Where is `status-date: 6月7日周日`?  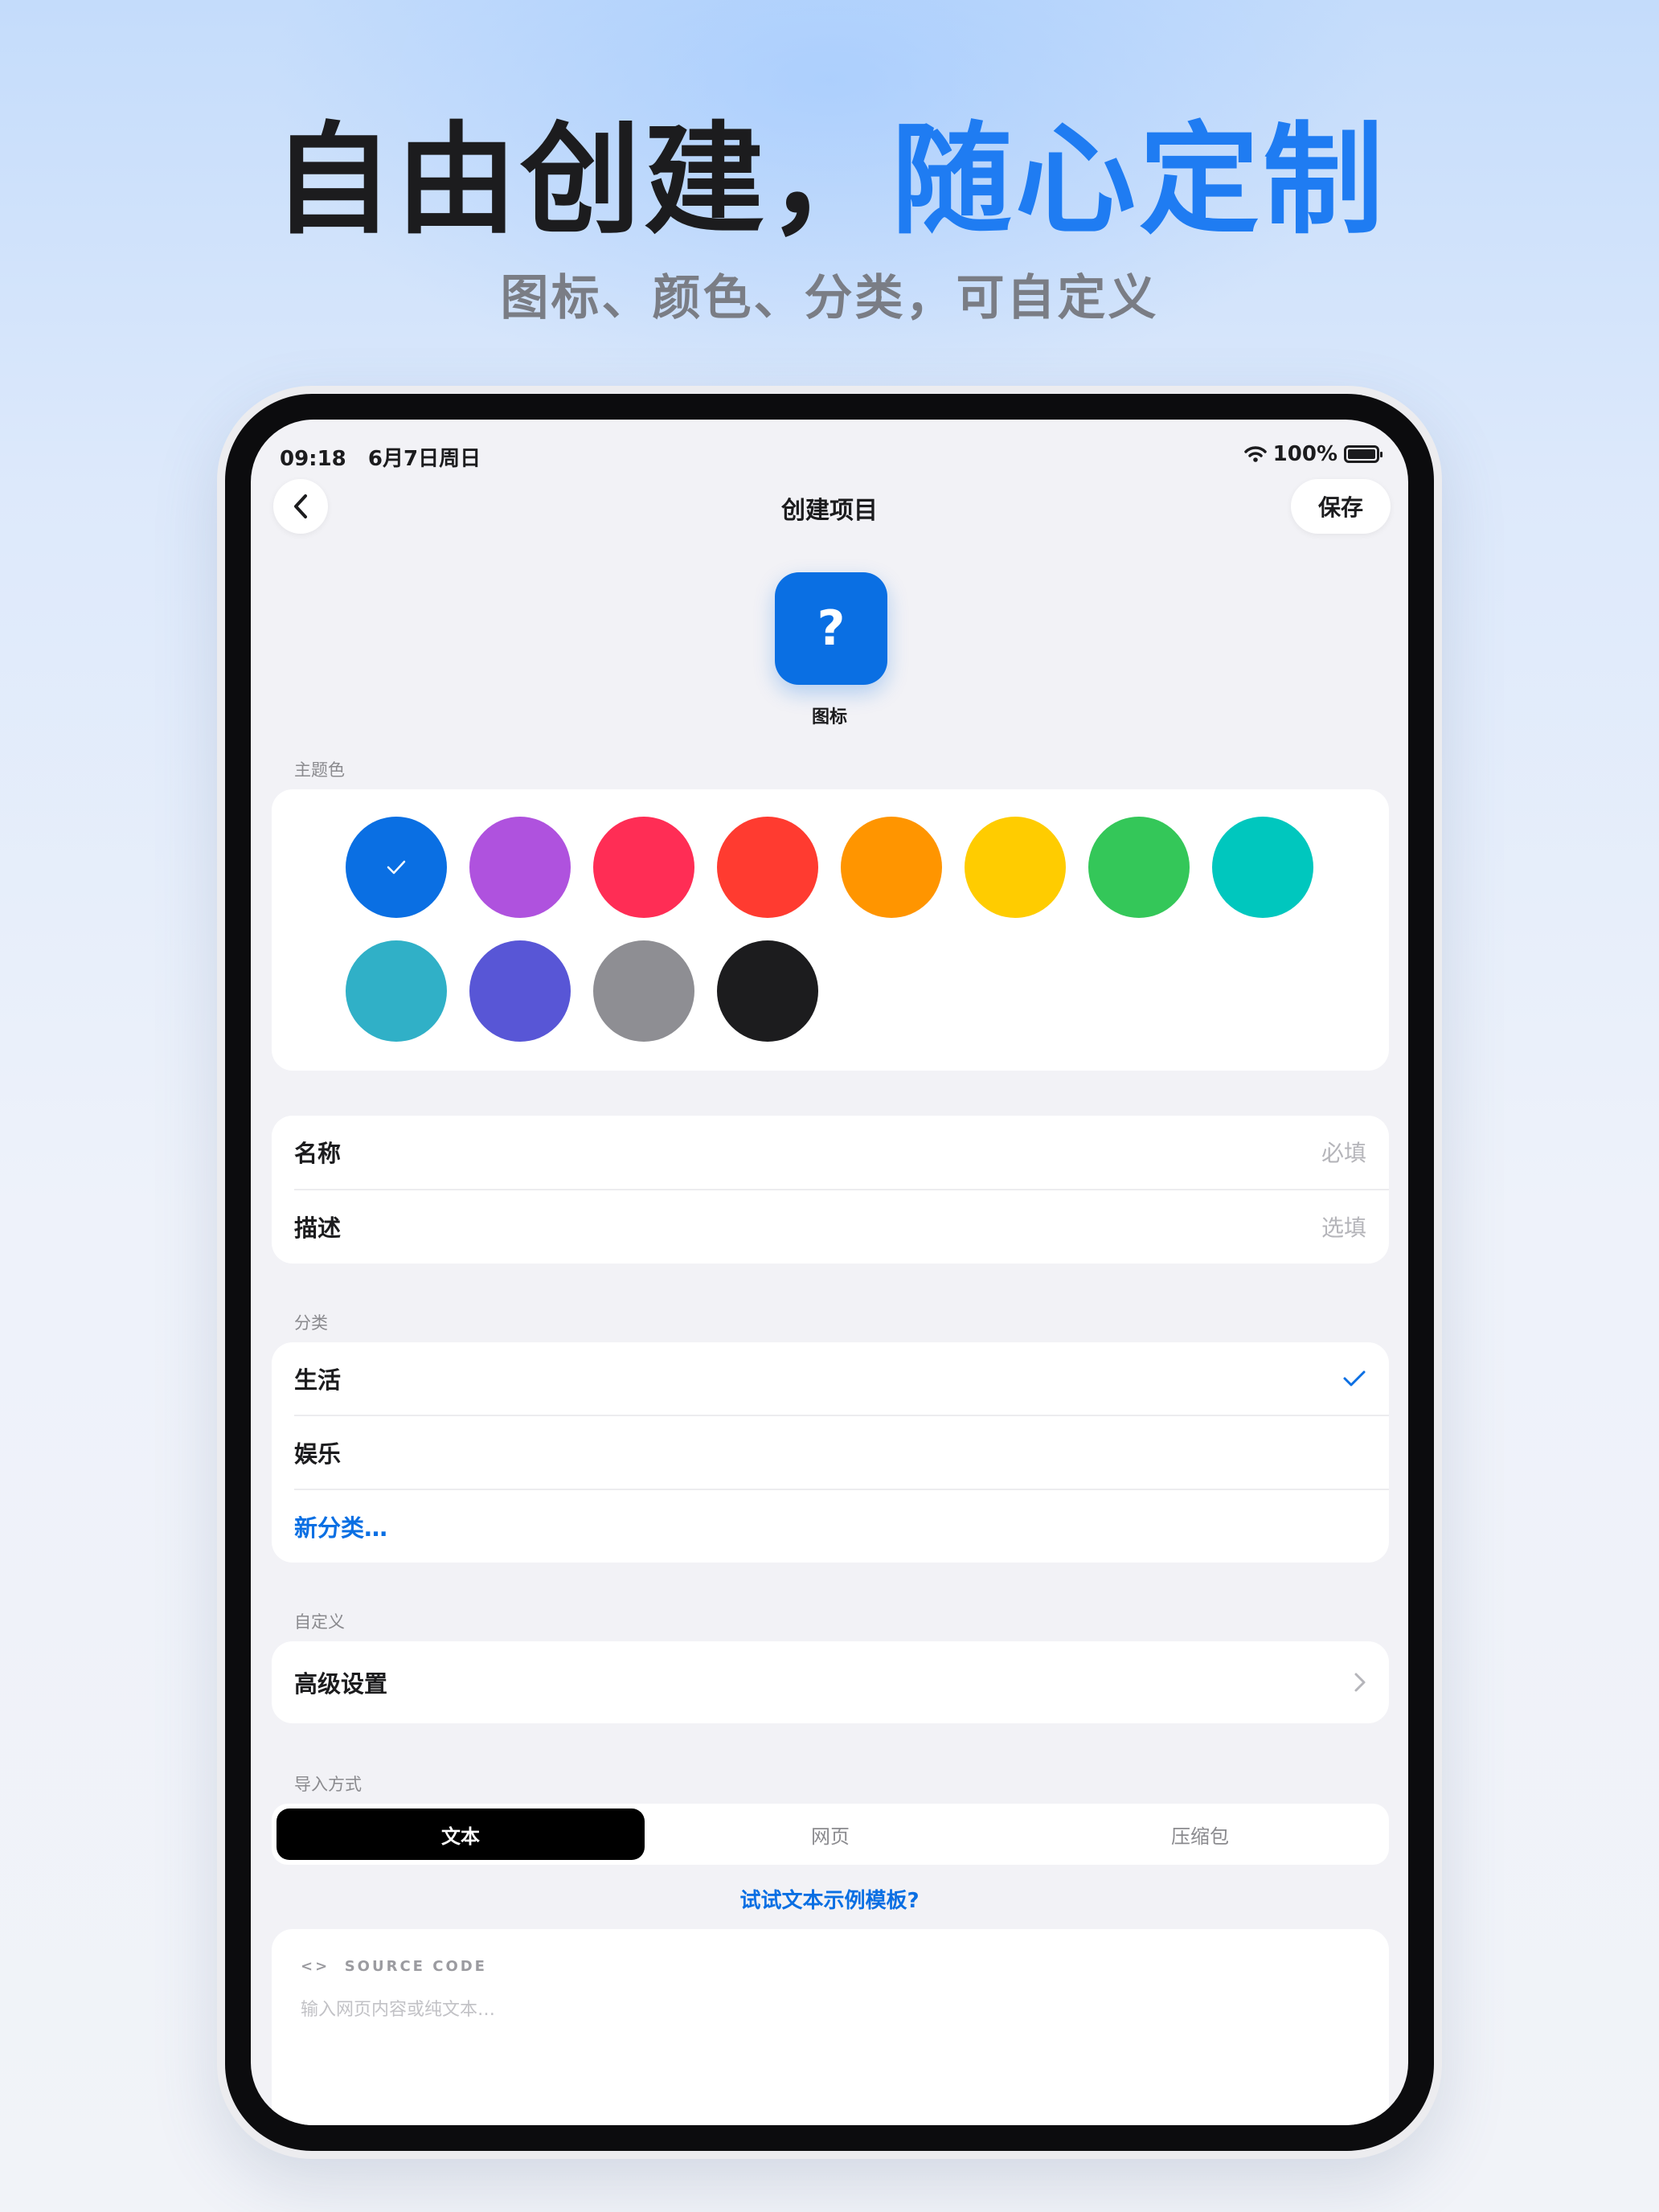 status-date: 6月7日周日 is located at coordinates (424, 459).